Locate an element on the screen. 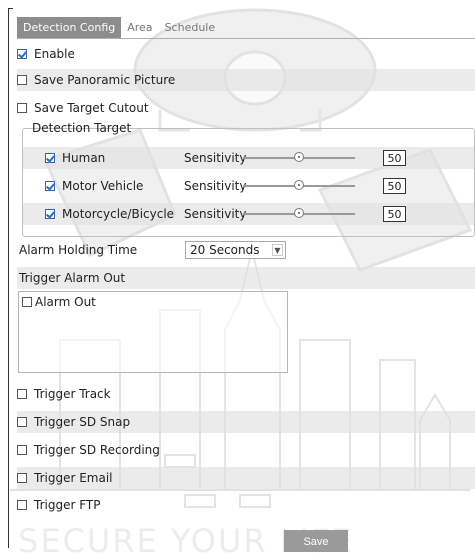 The width and height of the screenshot is (475, 555). trigger-sd-snap-row: Trigger SD Snap is located at coordinates (73, 422).